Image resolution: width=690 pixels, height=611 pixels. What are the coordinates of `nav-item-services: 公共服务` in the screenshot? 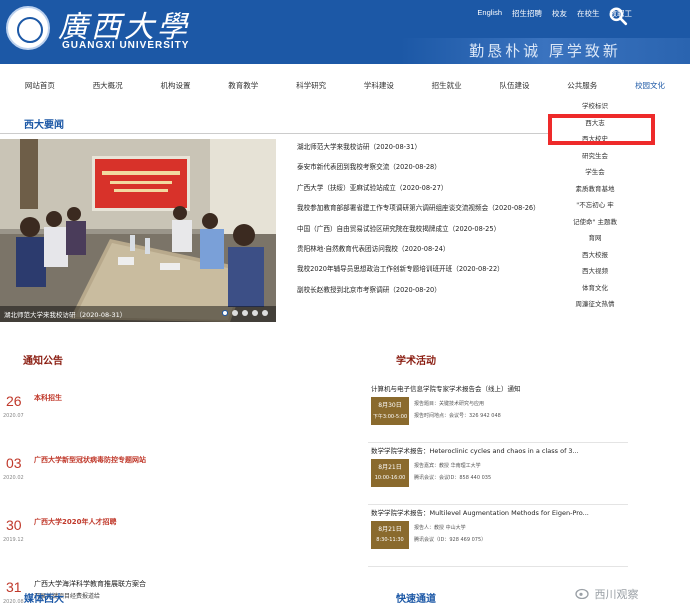 It's located at (582, 86).